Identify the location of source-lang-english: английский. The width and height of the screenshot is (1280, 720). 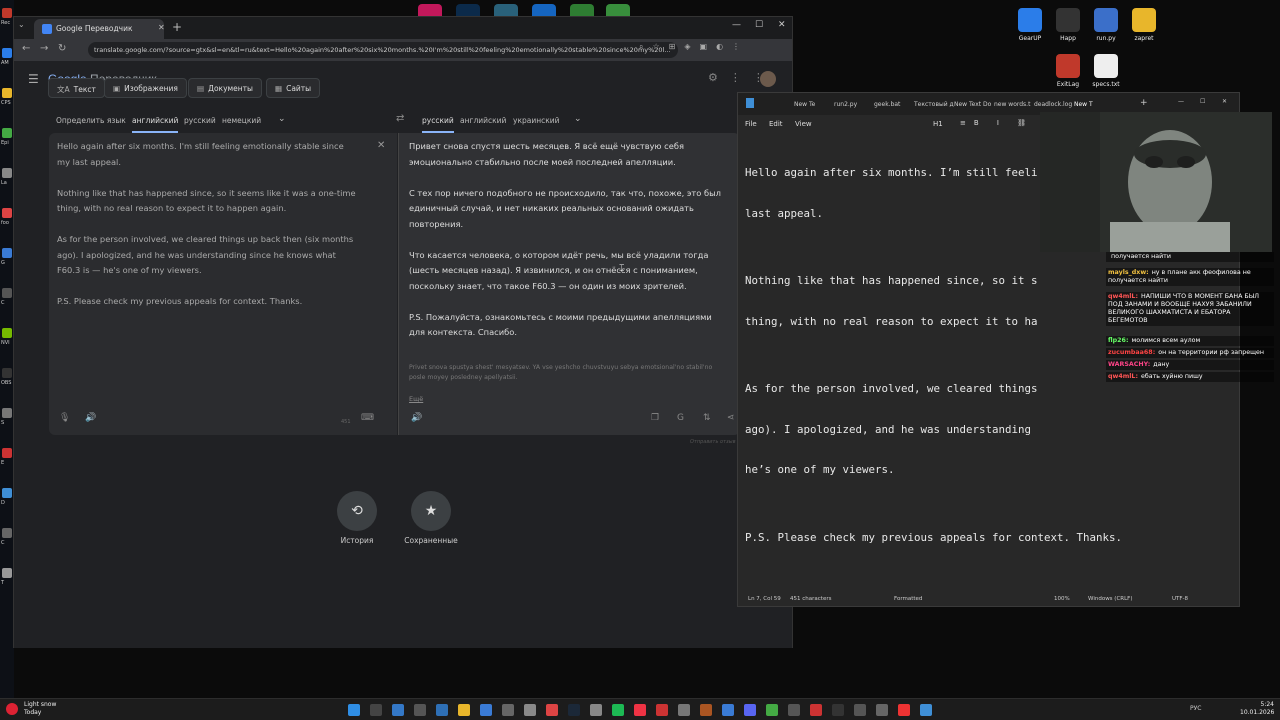
(155, 124).